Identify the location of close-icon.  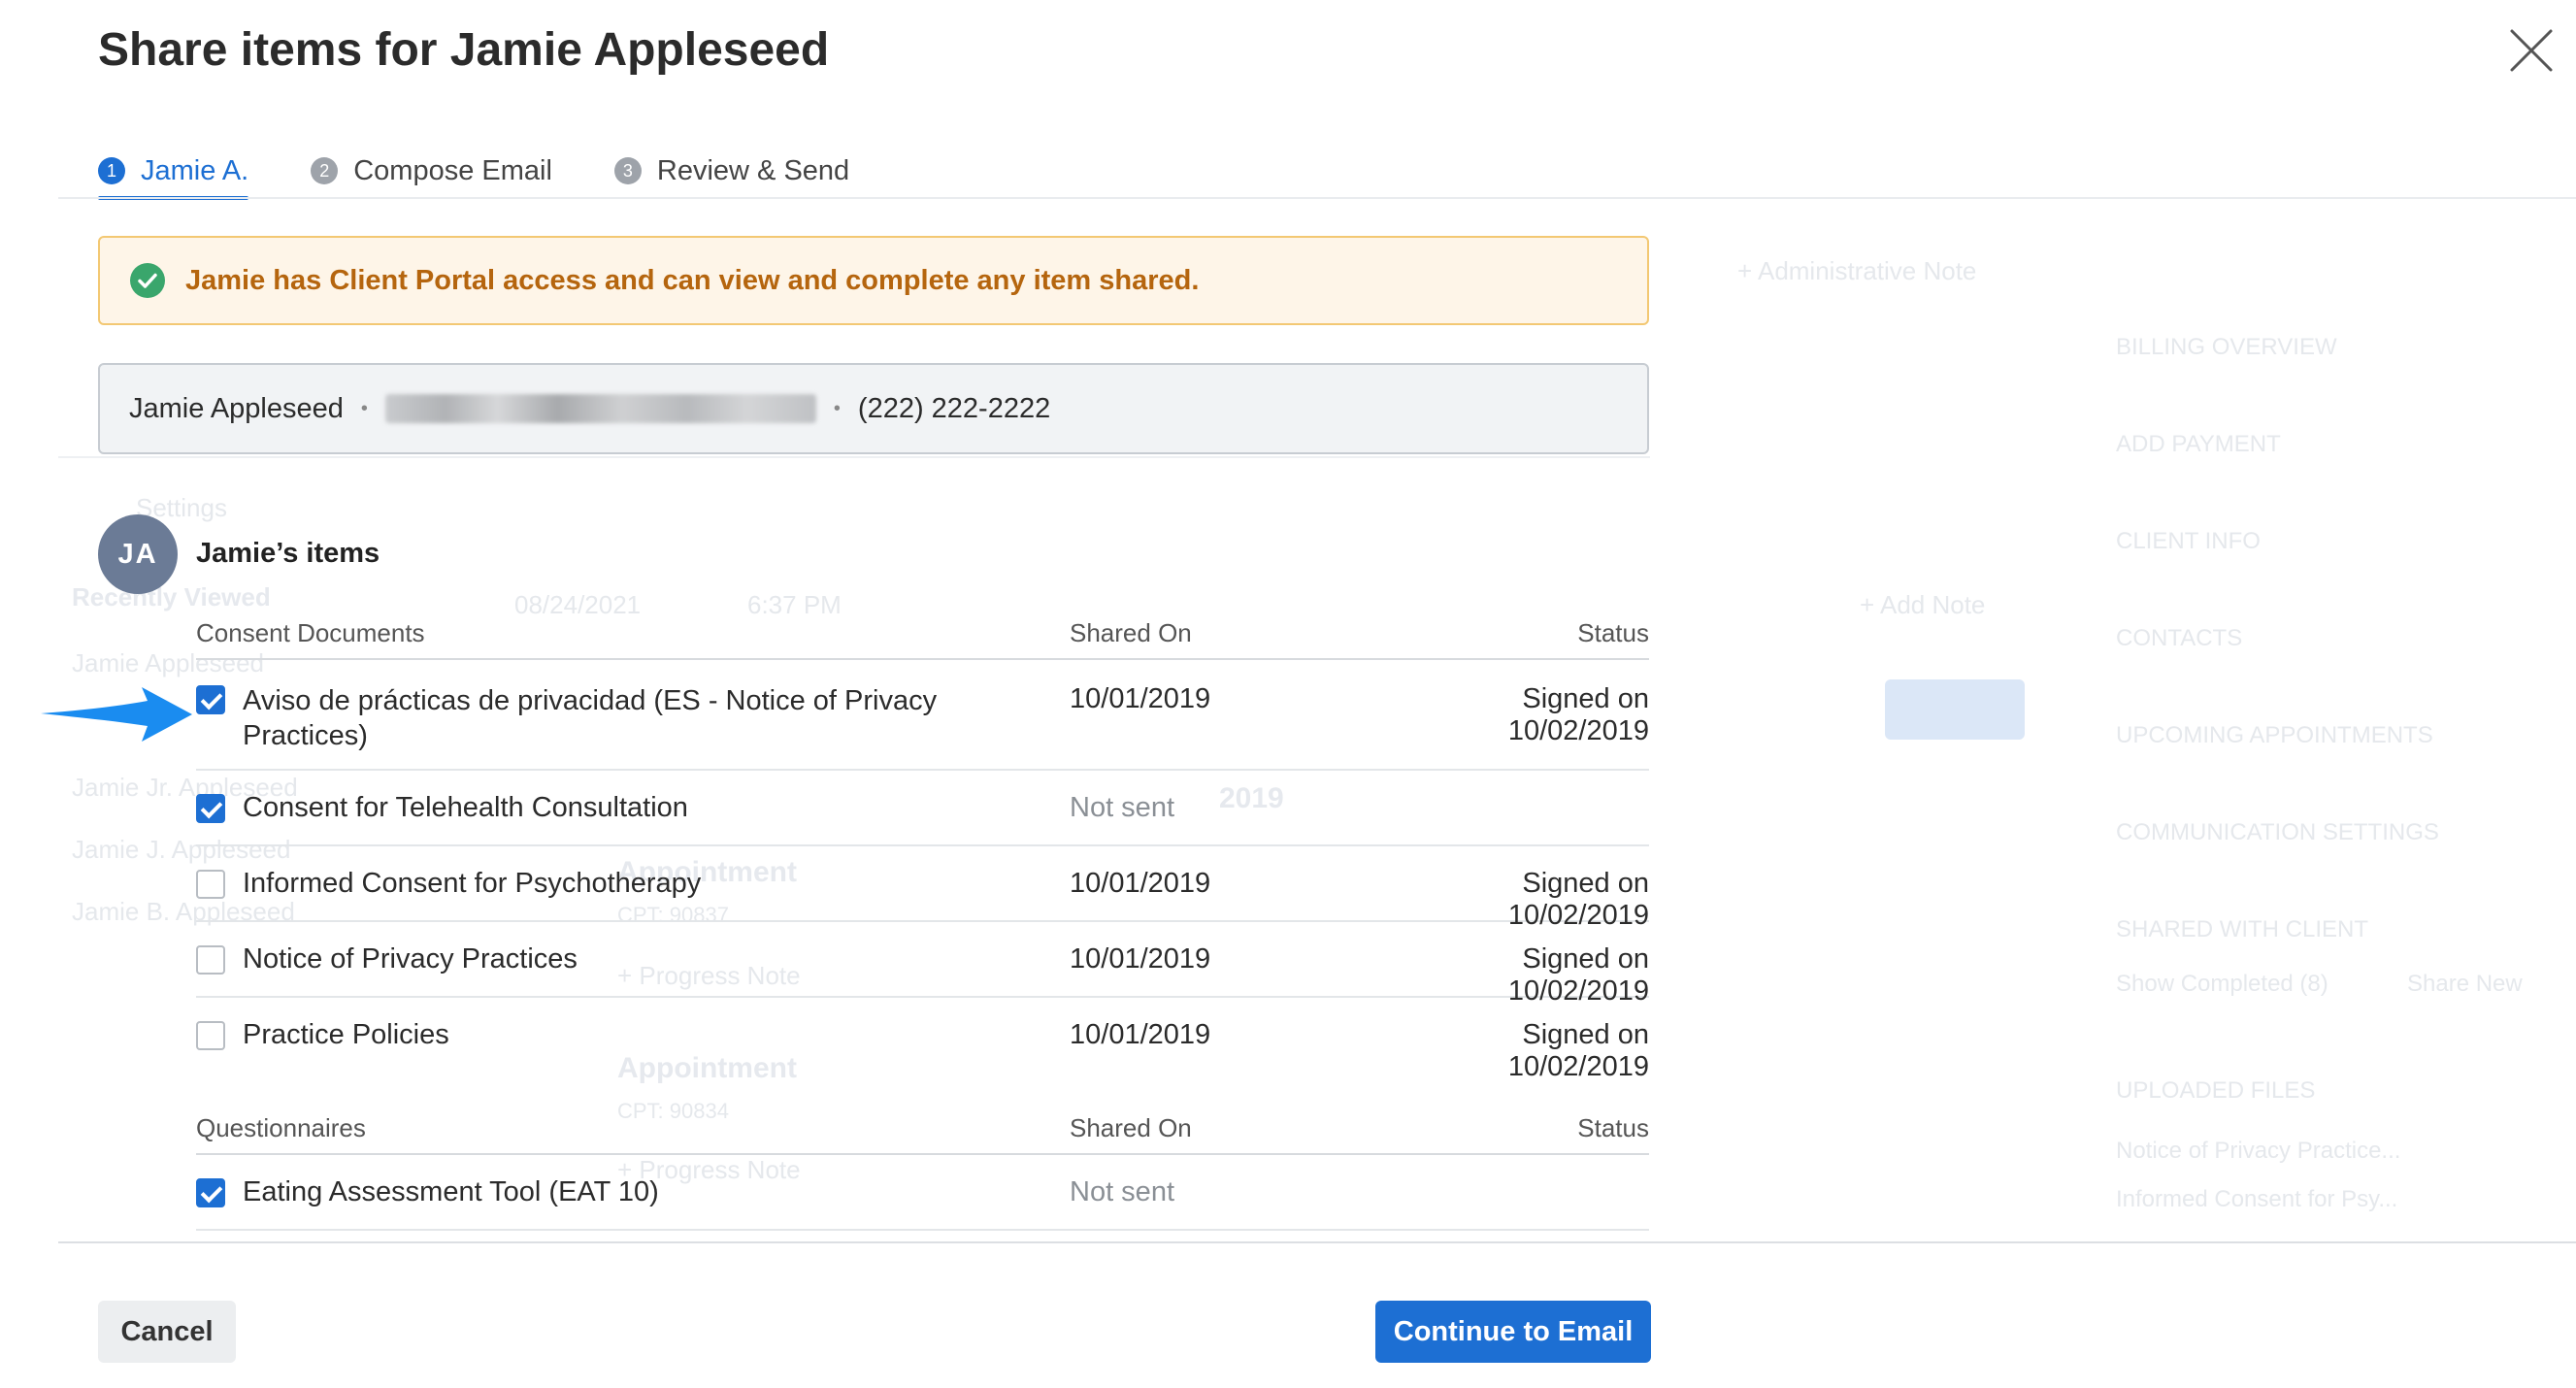
(2531, 50).